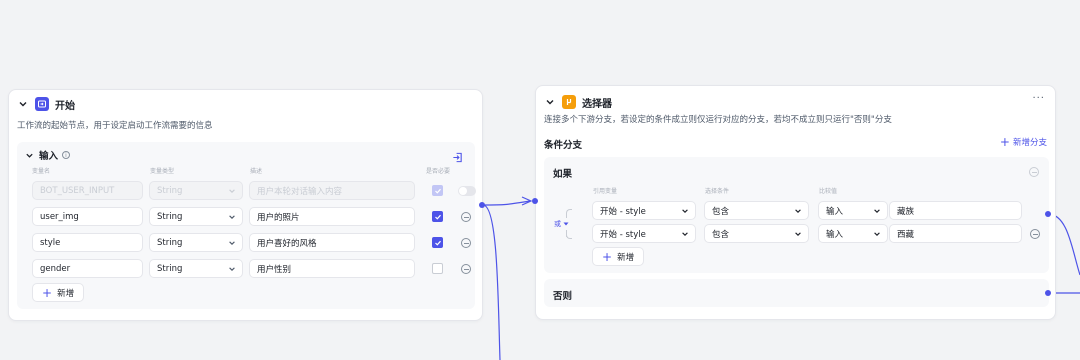  Describe the element at coordinates (569, 102) in the screenshot. I see `selector-node-icon` at that location.